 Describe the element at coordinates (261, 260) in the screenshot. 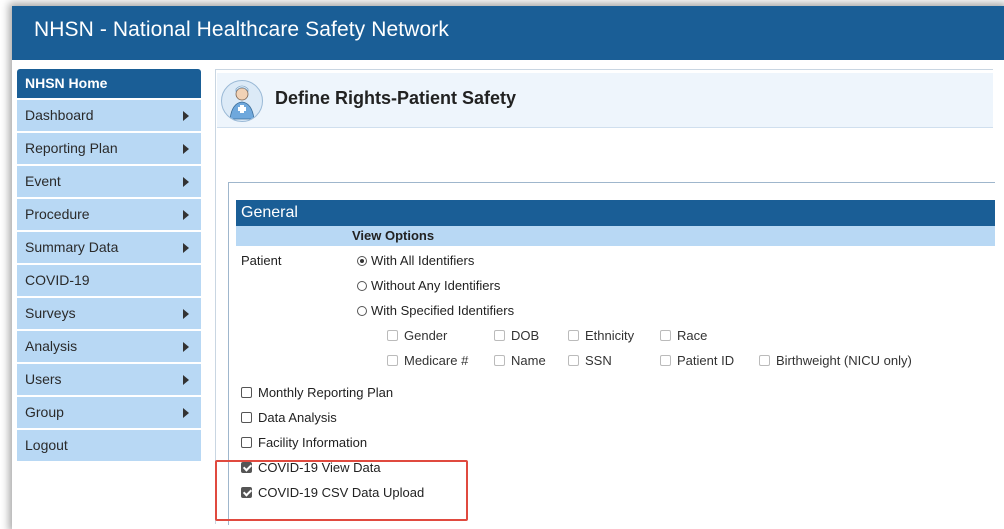

I see `patient-label: Patient` at that location.